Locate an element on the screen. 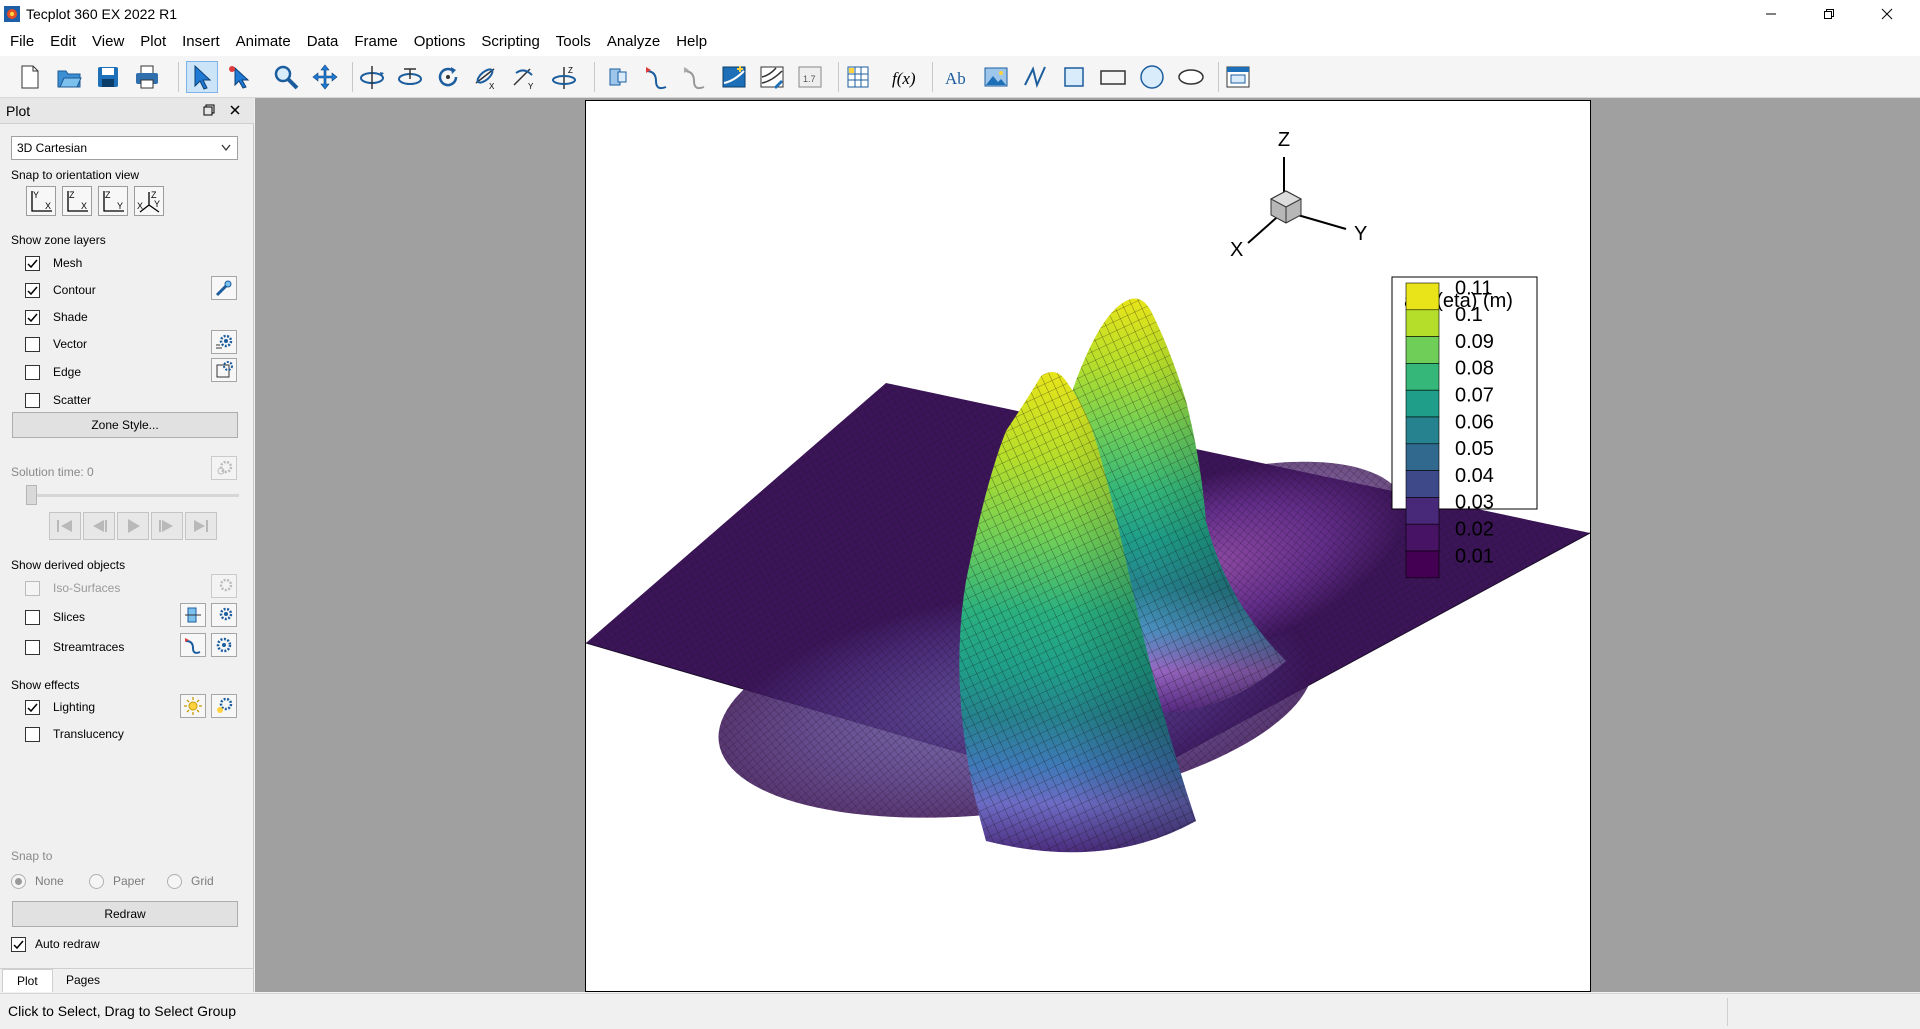 Image resolution: width=1920 pixels, height=1029 pixels. contour-edit-button is located at coordinates (772, 77).